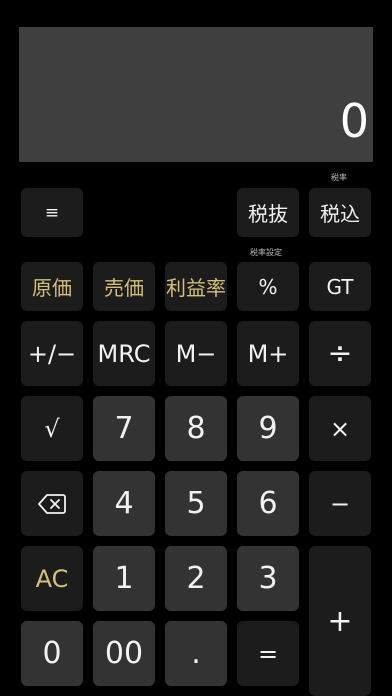 Image resolution: width=392 pixels, height=696 pixels. Describe the element at coordinates (196, 286) in the screenshot. I see `profit-rate-button: 利益率` at that location.